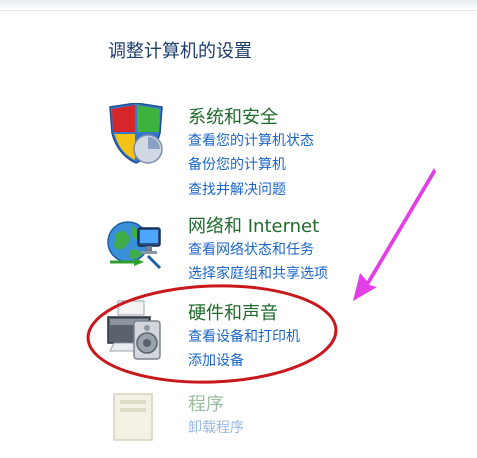 Image resolution: width=477 pixels, height=458 pixels. What do you see at coordinates (237, 189) in the screenshot?
I see `link-troubleshoot: 查找并解决问题` at bounding box center [237, 189].